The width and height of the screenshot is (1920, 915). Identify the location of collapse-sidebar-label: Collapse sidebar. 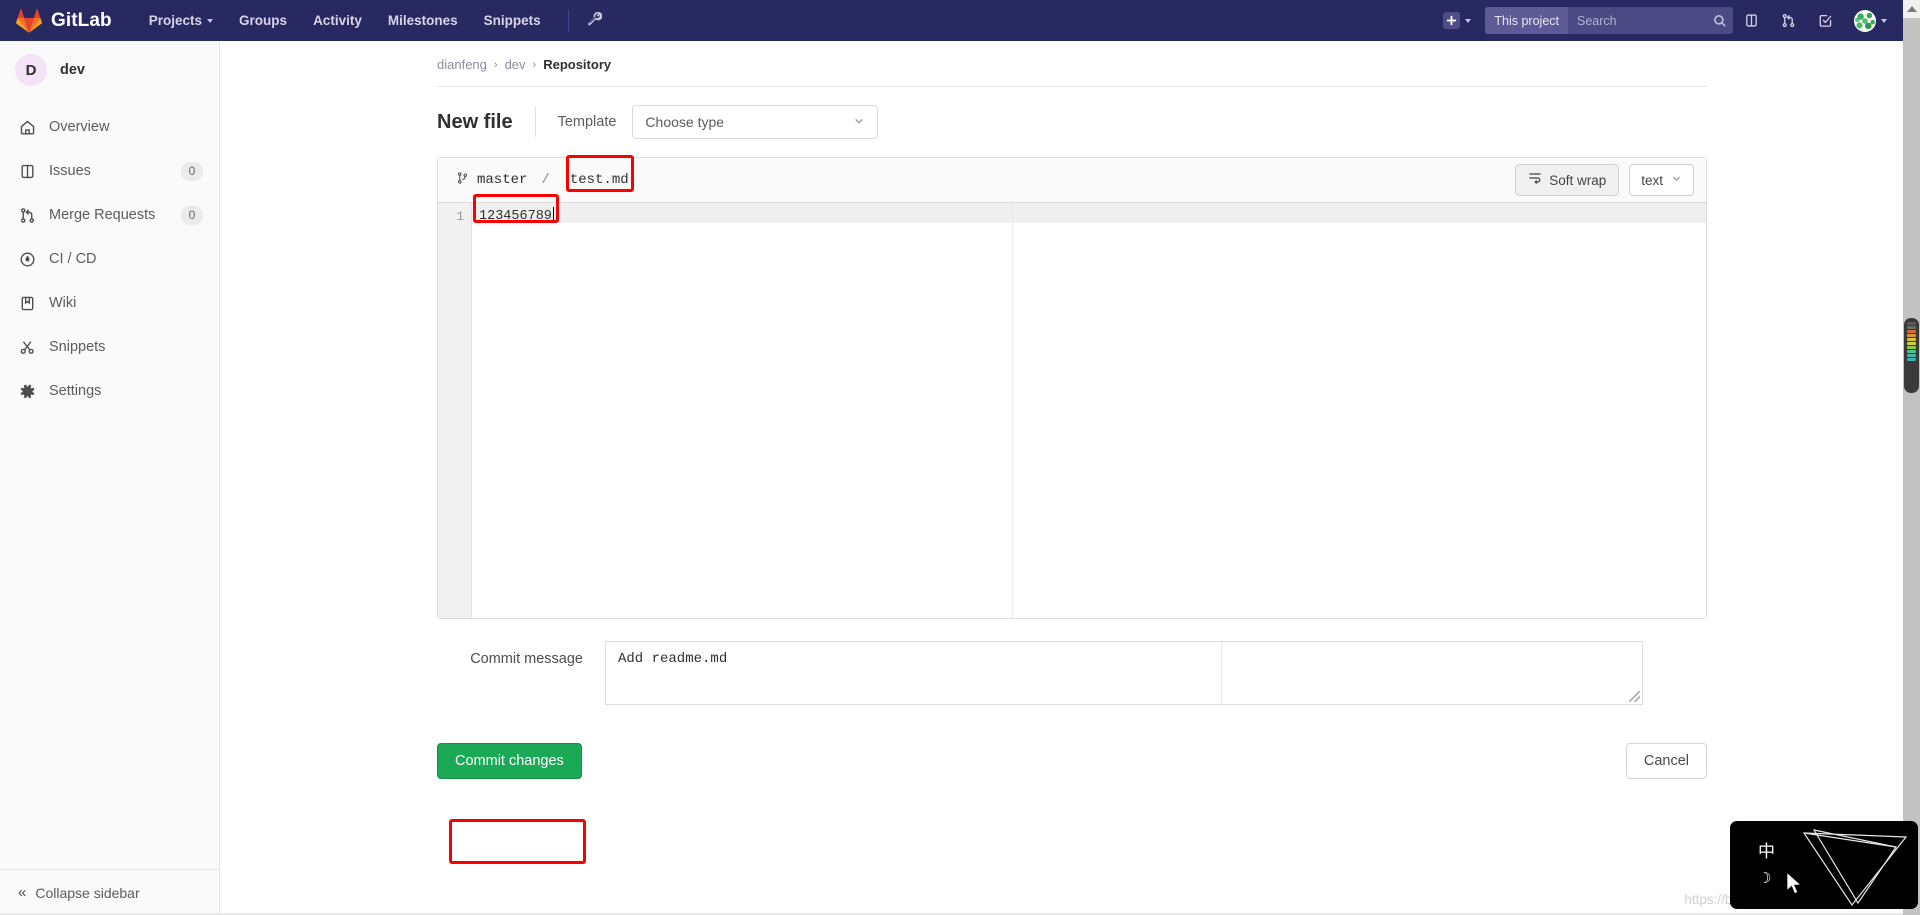
(87, 892).